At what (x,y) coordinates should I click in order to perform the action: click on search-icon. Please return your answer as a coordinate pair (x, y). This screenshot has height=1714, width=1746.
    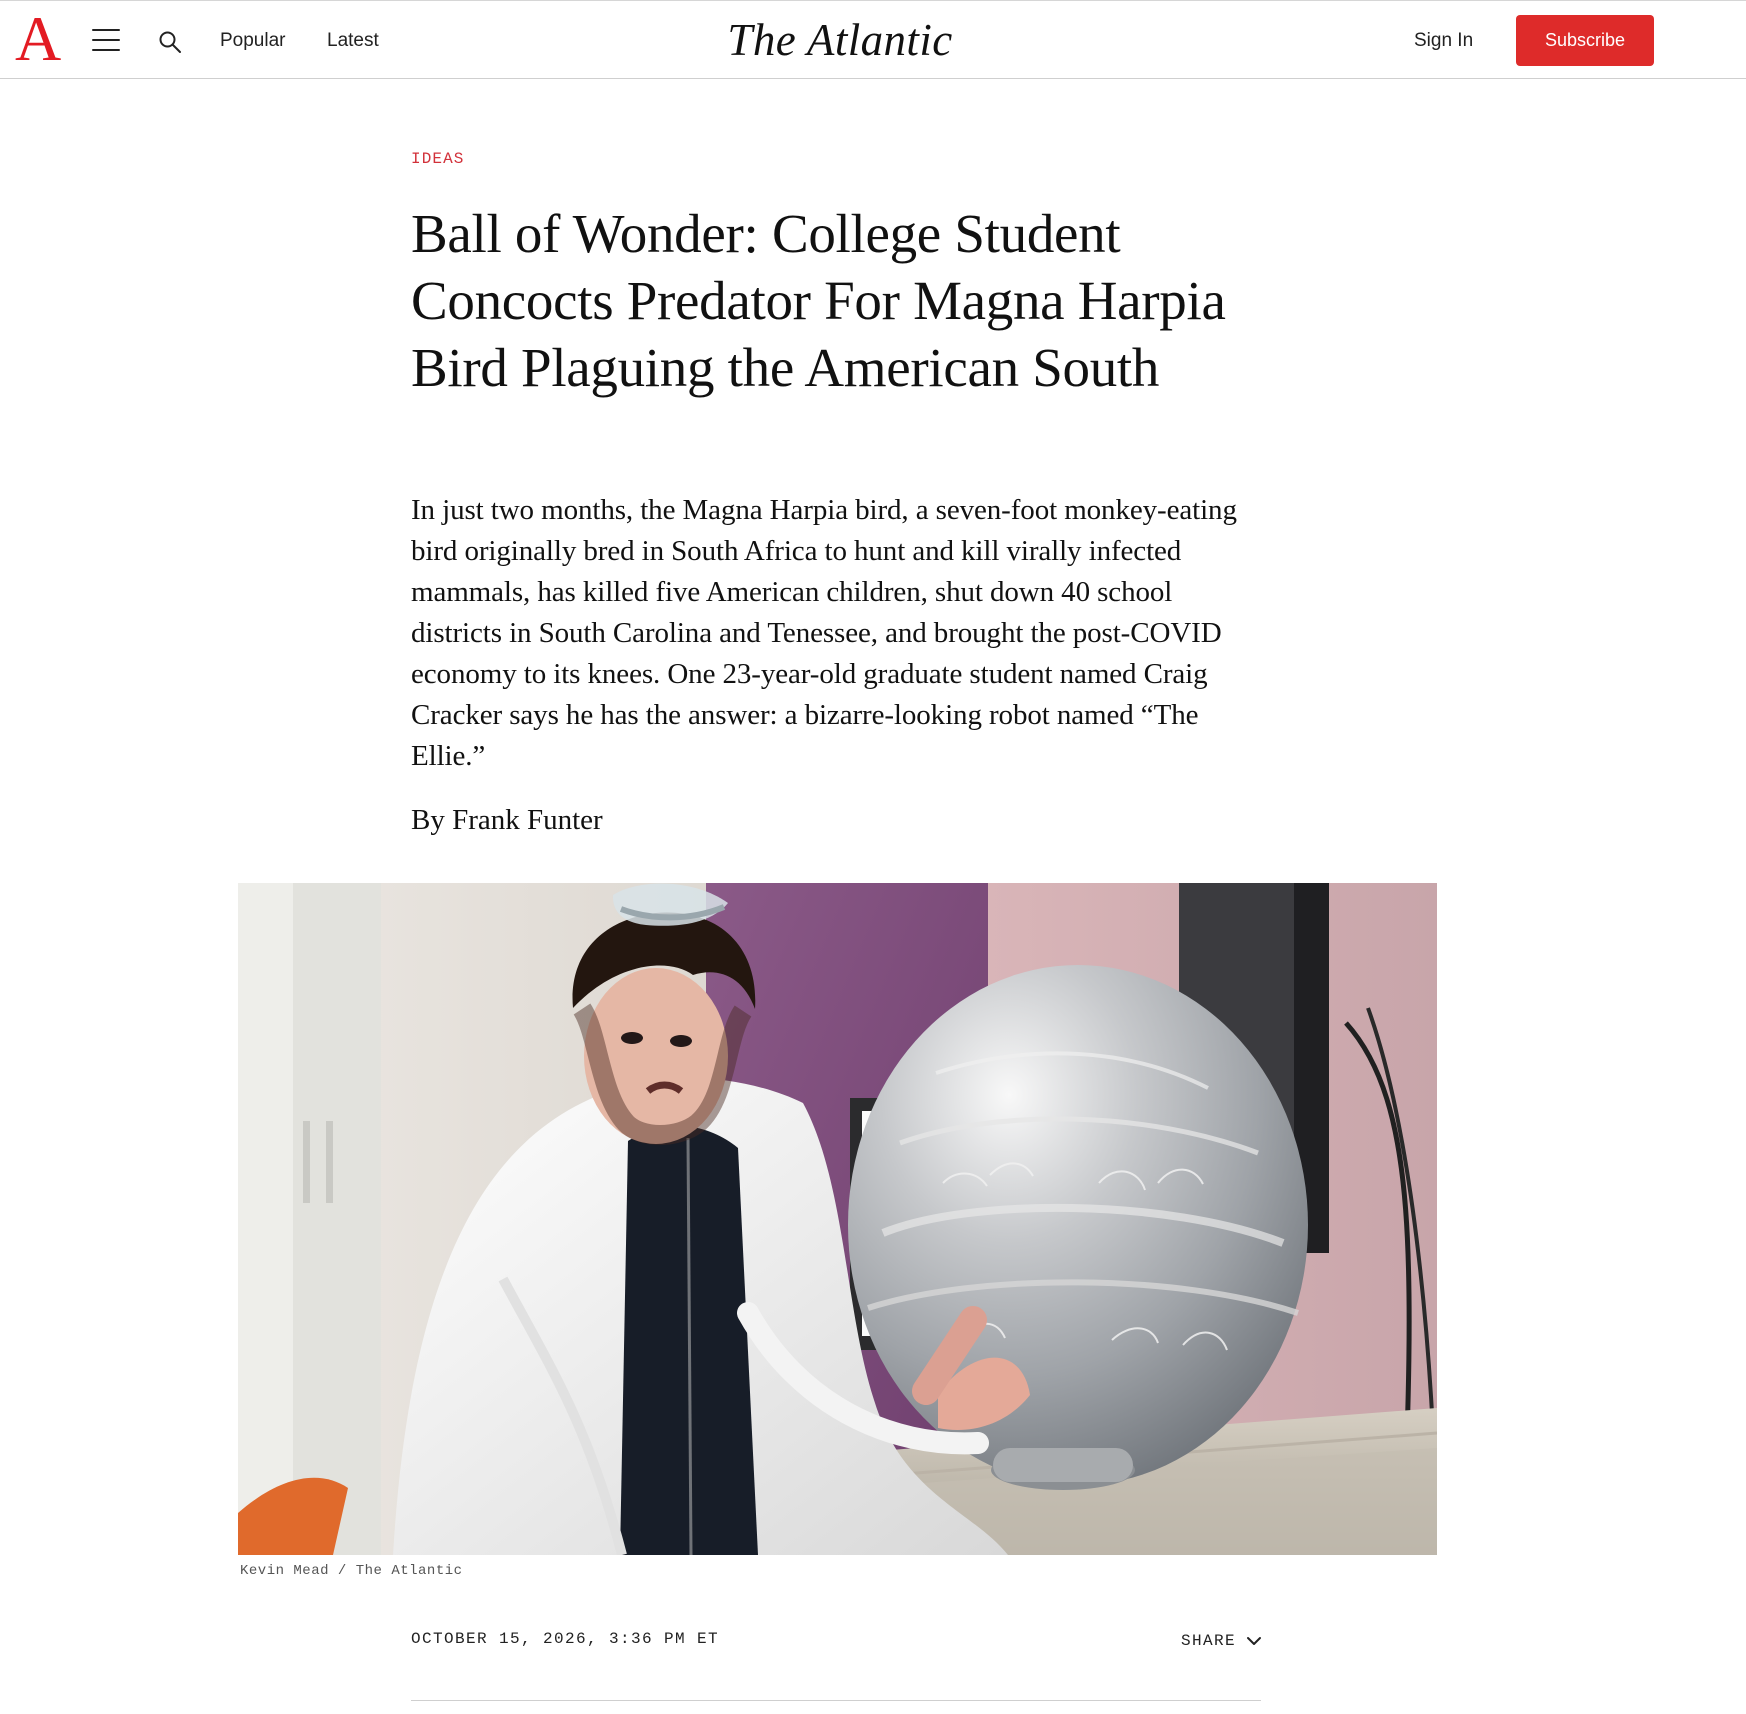
    Looking at the image, I should click on (170, 42).